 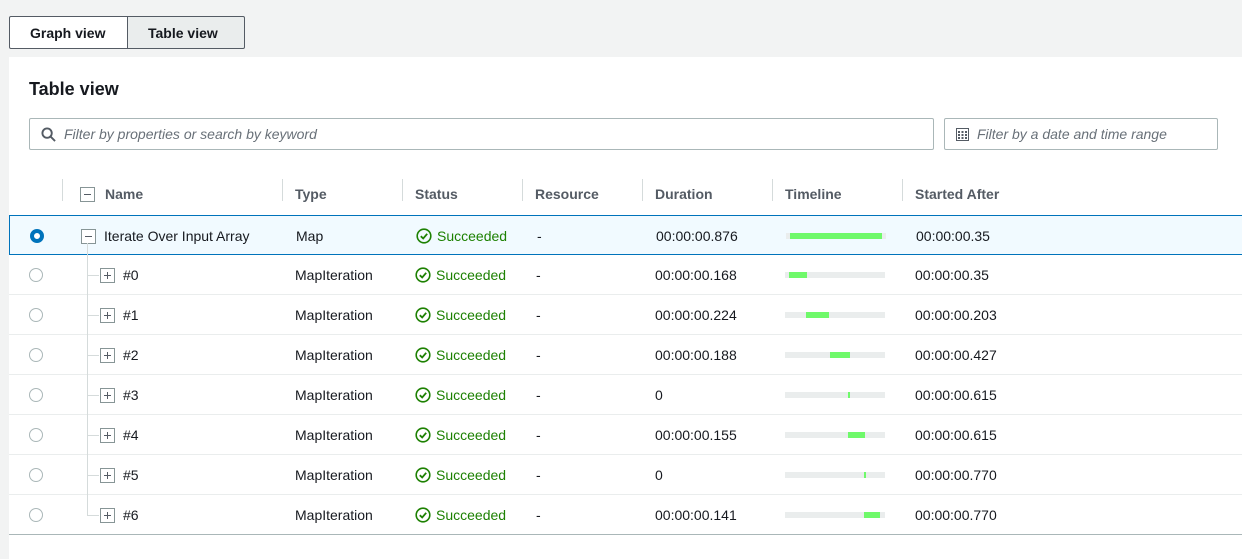 I want to click on row-name: #5, so click(x=131, y=475).